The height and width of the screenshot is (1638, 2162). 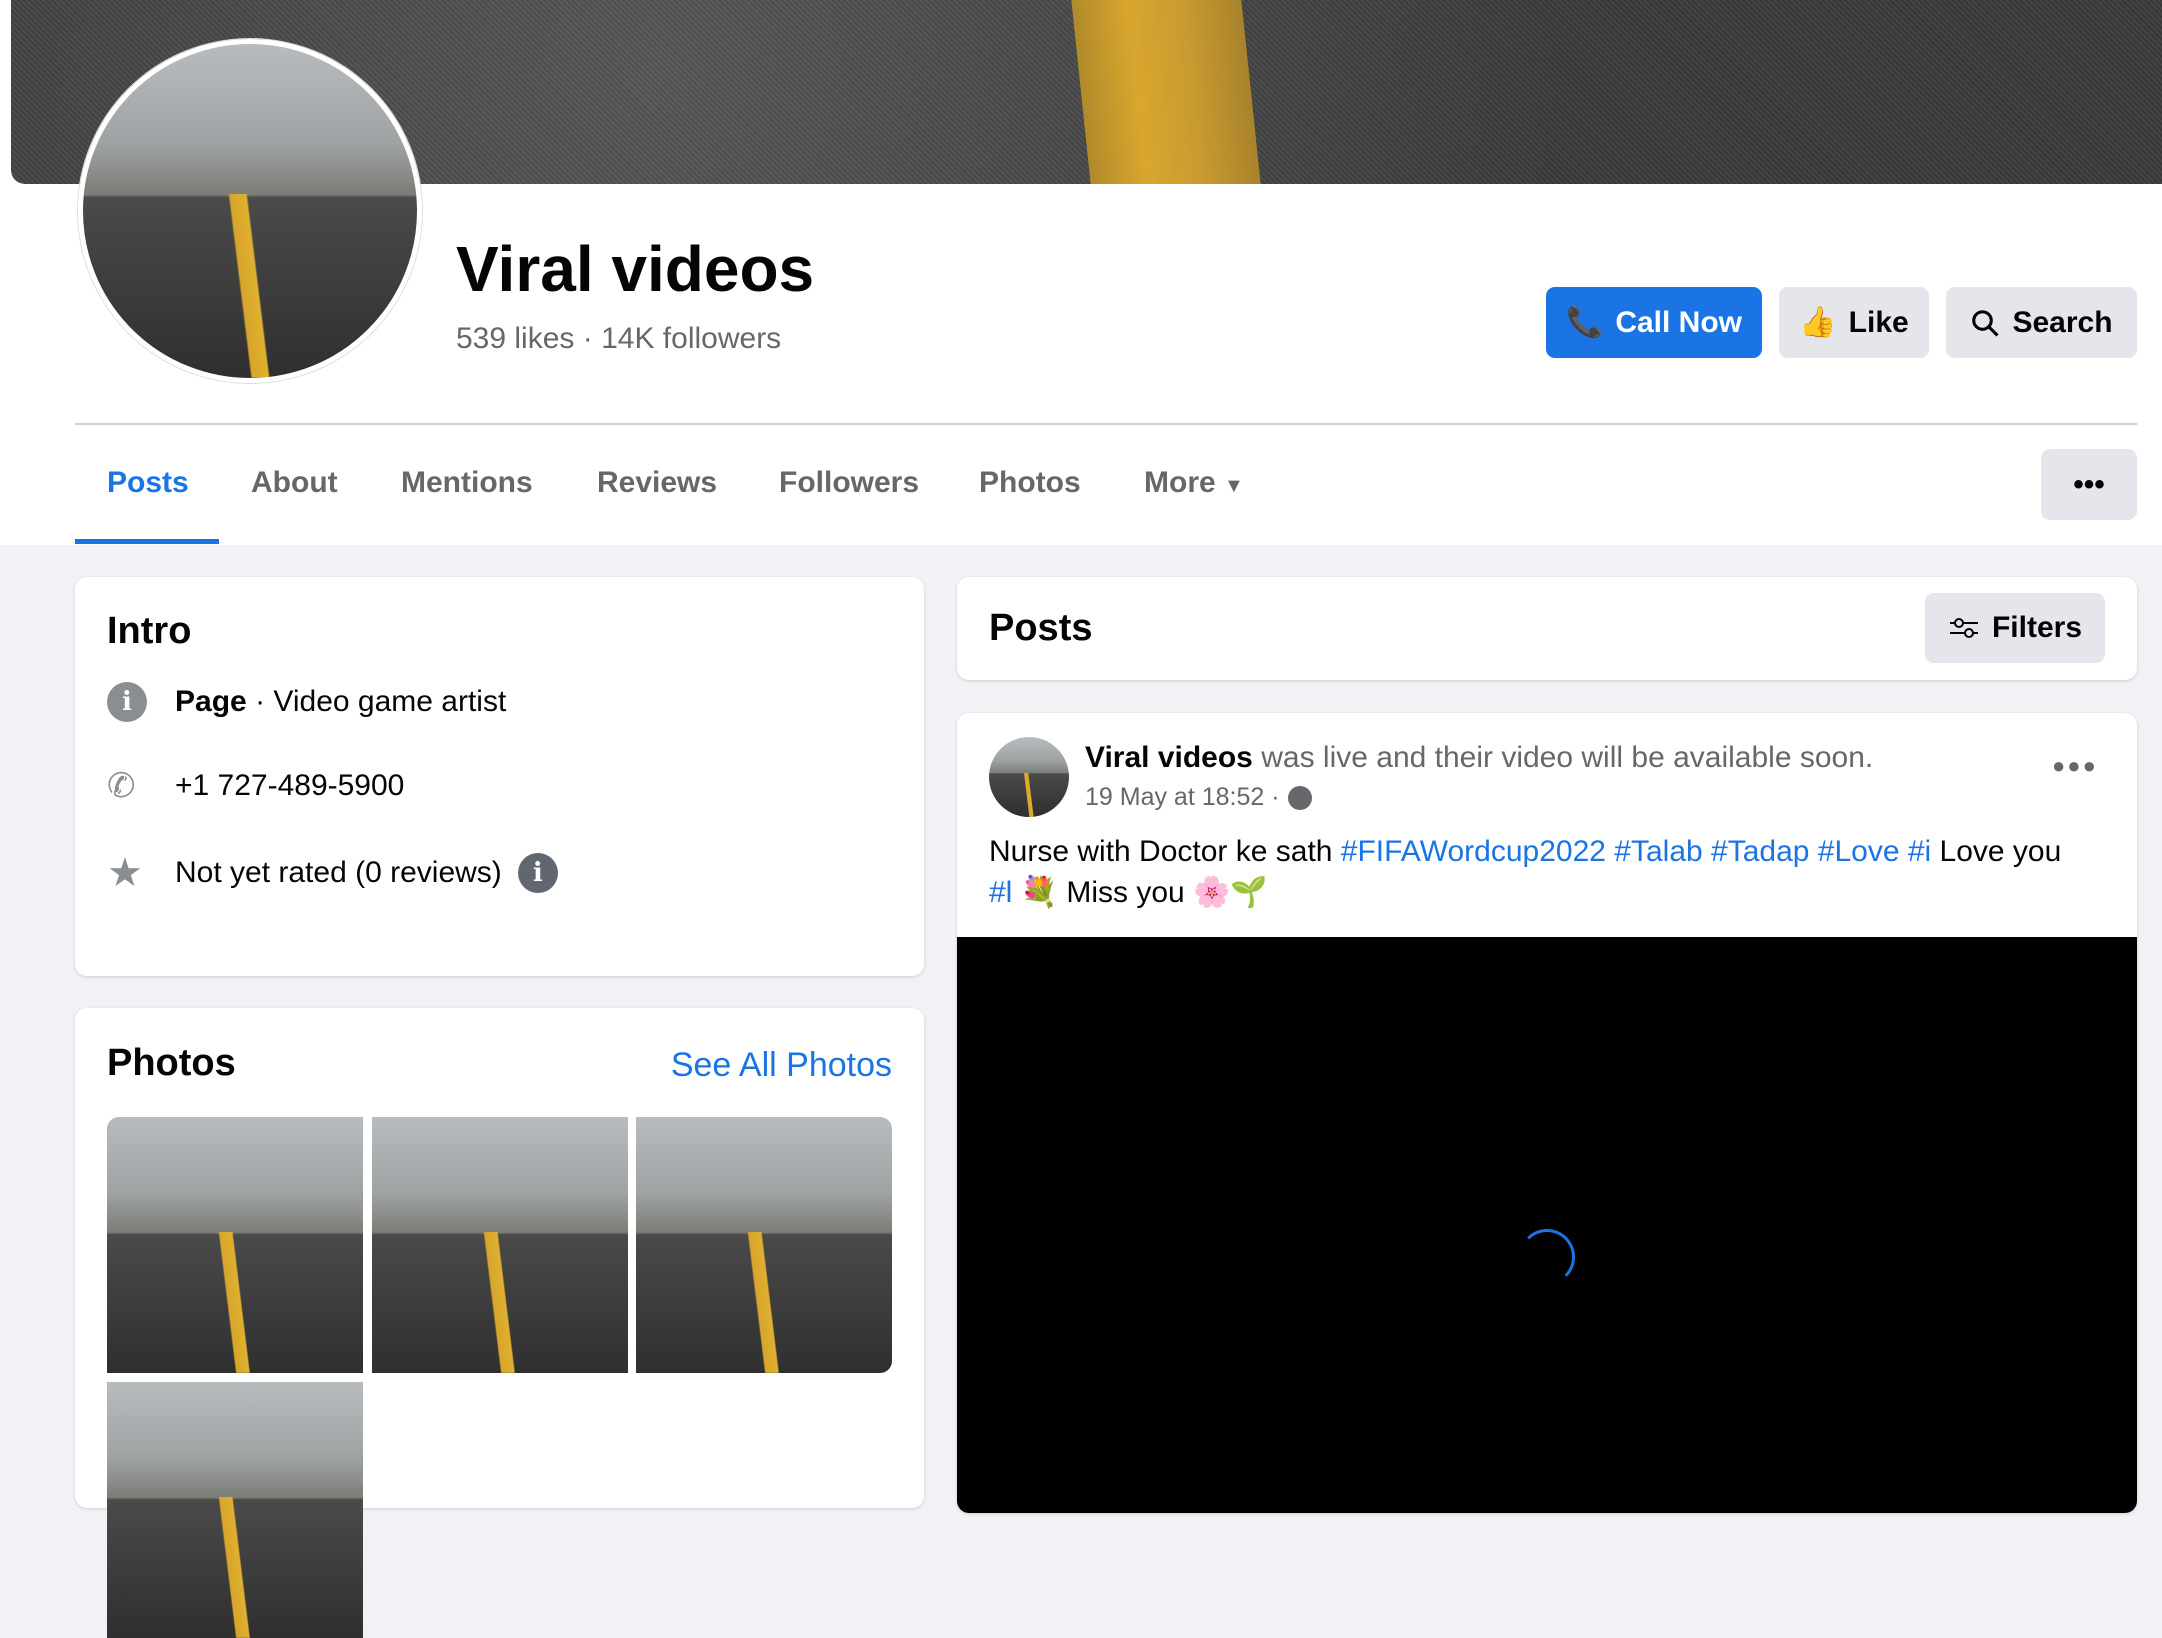 I want to click on more-options-button: •••, so click(x=2089, y=484).